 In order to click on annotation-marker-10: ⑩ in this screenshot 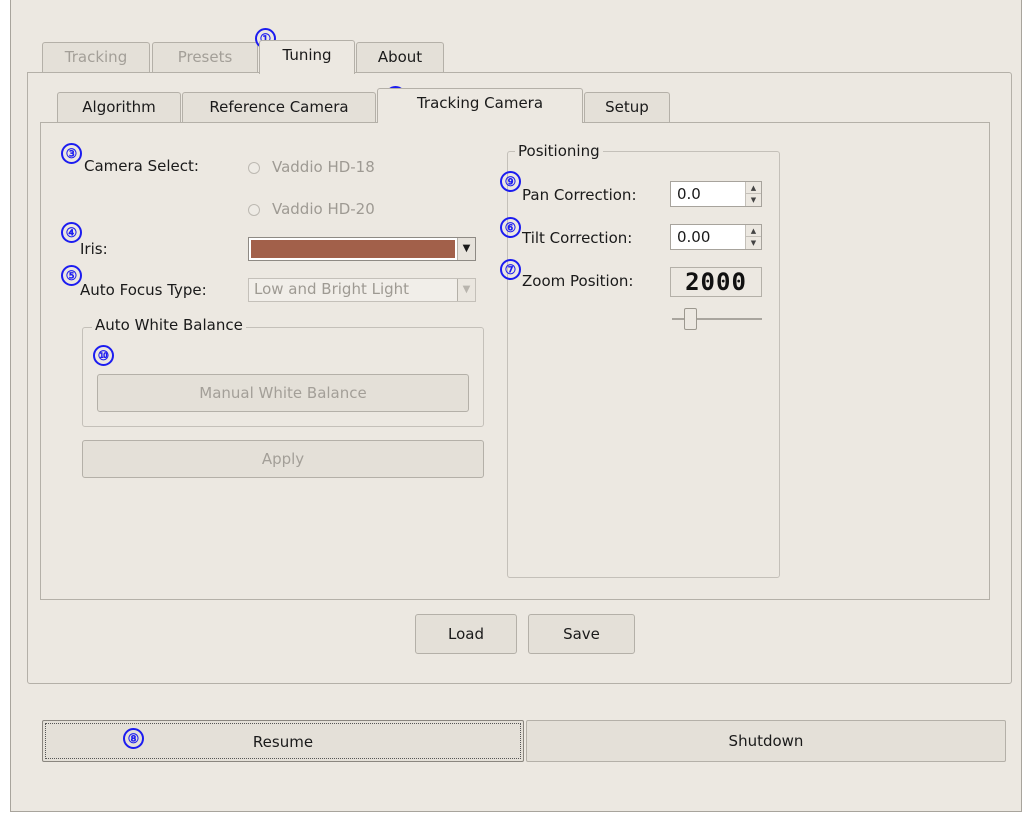, I will do `click(103, 355)`.